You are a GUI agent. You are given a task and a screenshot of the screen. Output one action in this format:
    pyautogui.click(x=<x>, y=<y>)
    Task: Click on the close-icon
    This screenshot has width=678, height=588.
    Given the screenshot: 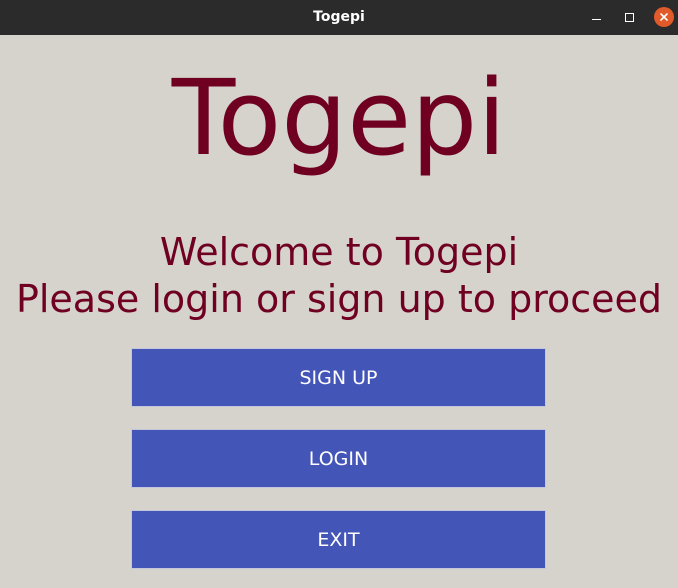 What is the action you would take?
    pyautogui.click(x=664, y=17)
    